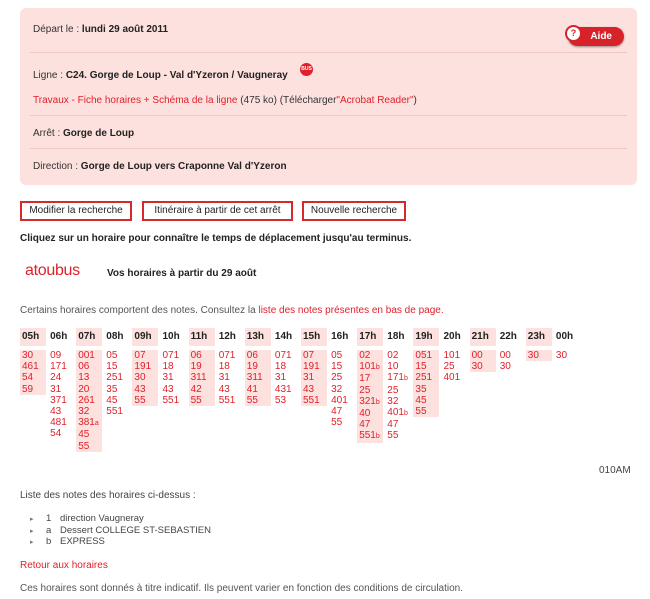 This screenshot has height=599, width=650. Describe the element at coordinates (594, 35) in the screenshot. I see `help-button: ? Aide` at that location.